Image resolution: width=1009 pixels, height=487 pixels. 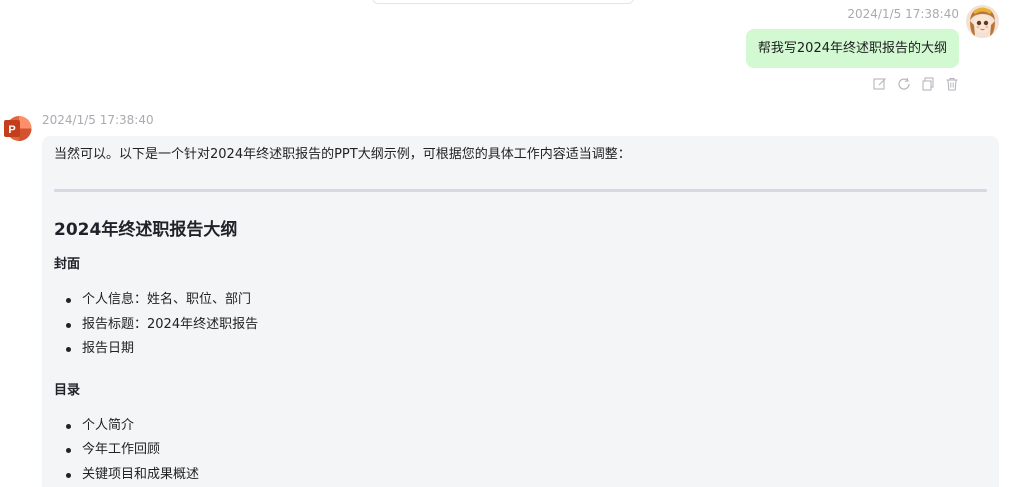 I want to click on refresh-icon, so click(x=904, y=84).